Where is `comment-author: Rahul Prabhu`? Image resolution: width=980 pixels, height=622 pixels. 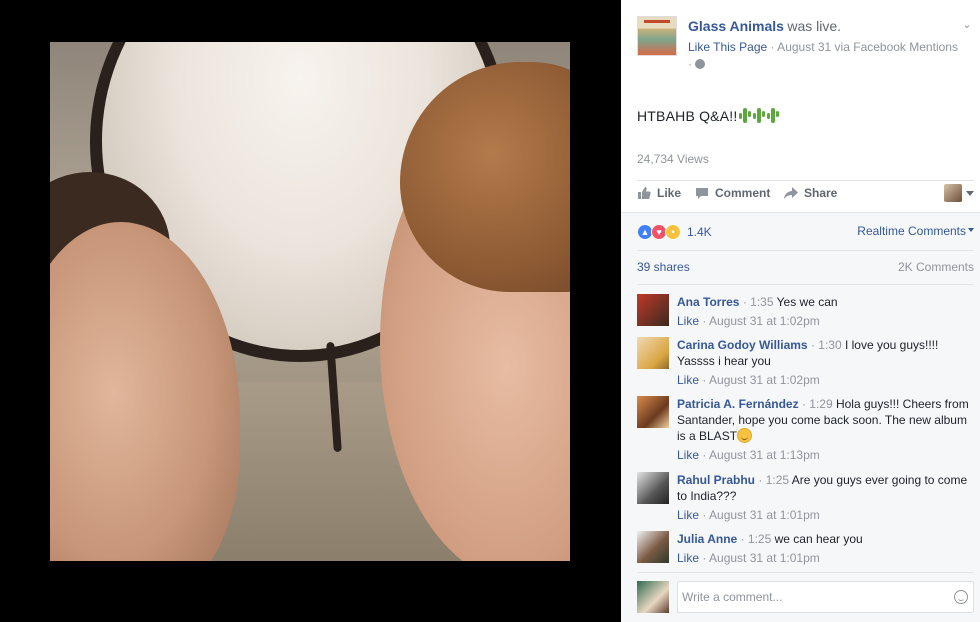 comment-author: Rahul Prabhu is located at coordinates (716, 480).